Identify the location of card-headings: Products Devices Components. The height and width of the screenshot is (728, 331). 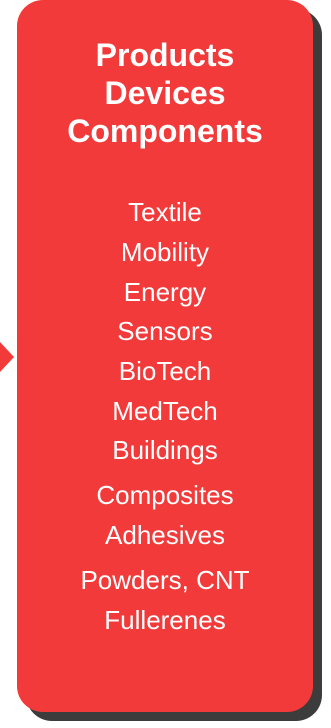
(165, 93).